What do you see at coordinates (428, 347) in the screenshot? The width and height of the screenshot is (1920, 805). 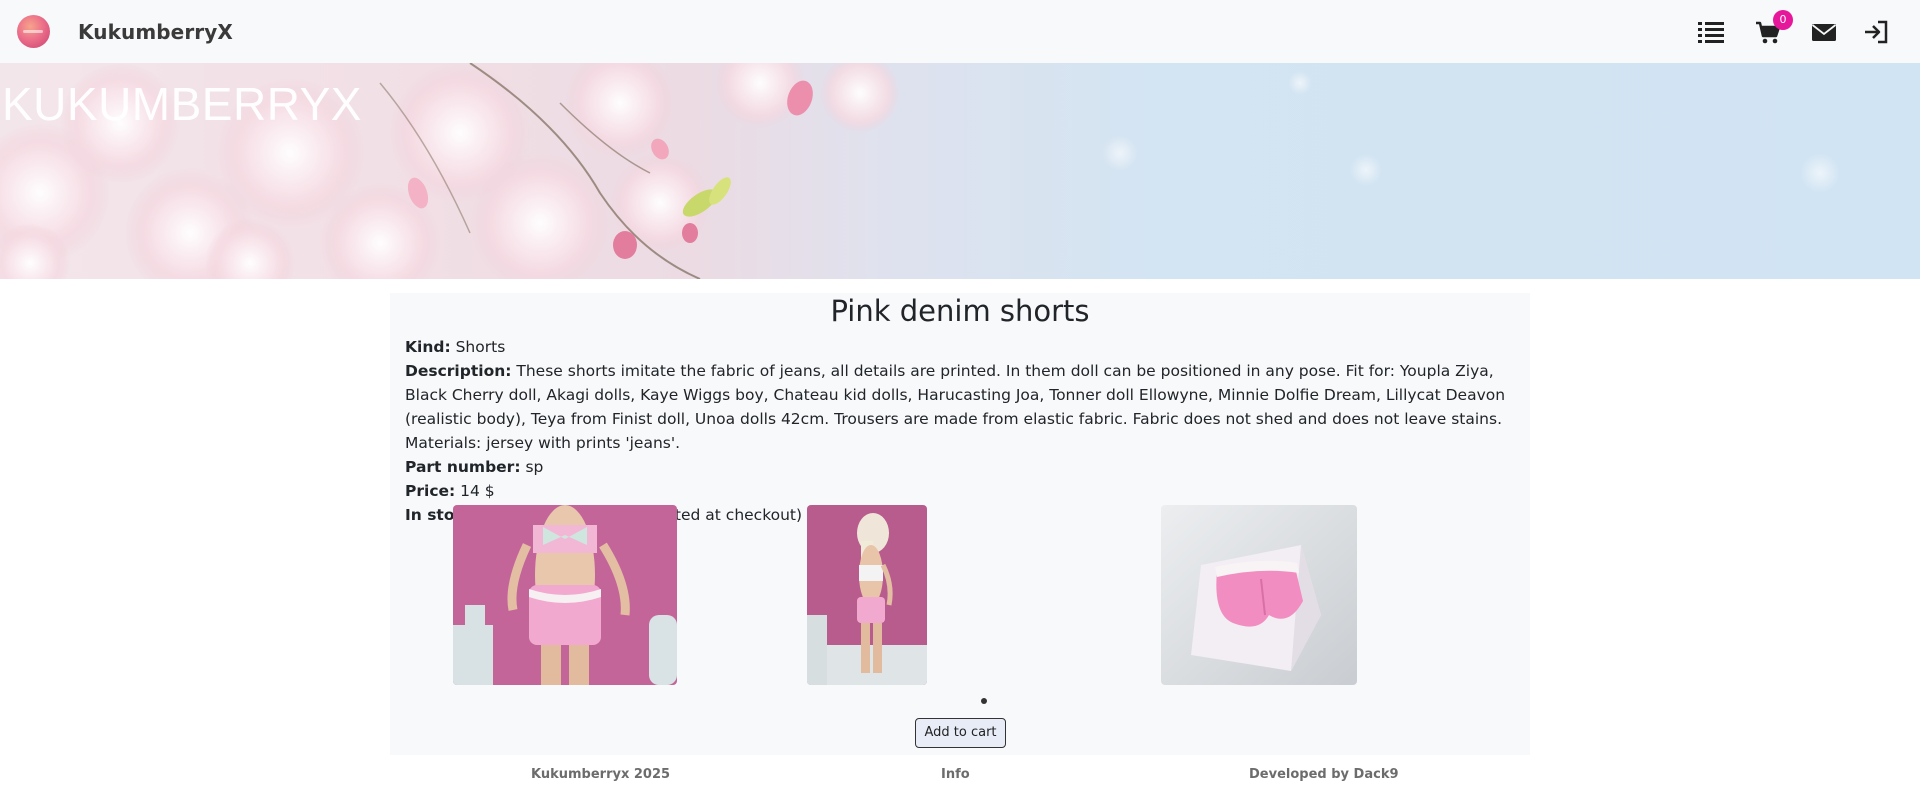 I see `kind-label: Kind:` at bounding box center [428, 347].